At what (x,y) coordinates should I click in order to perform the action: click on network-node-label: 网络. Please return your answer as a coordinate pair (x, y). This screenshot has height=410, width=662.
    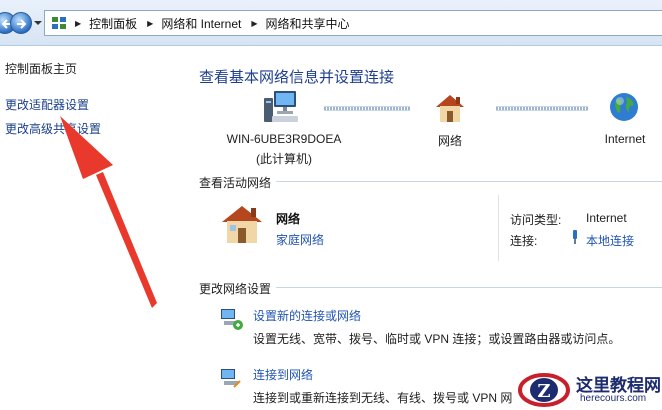
    Looking at the image, I should click on (449, 141).